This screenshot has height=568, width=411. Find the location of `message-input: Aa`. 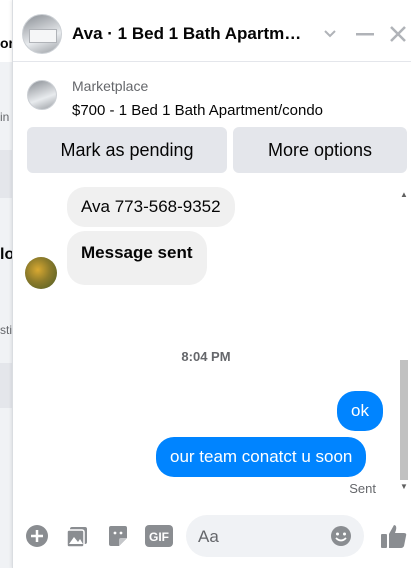

message-input: Aa is located at coordinates (275, 536).